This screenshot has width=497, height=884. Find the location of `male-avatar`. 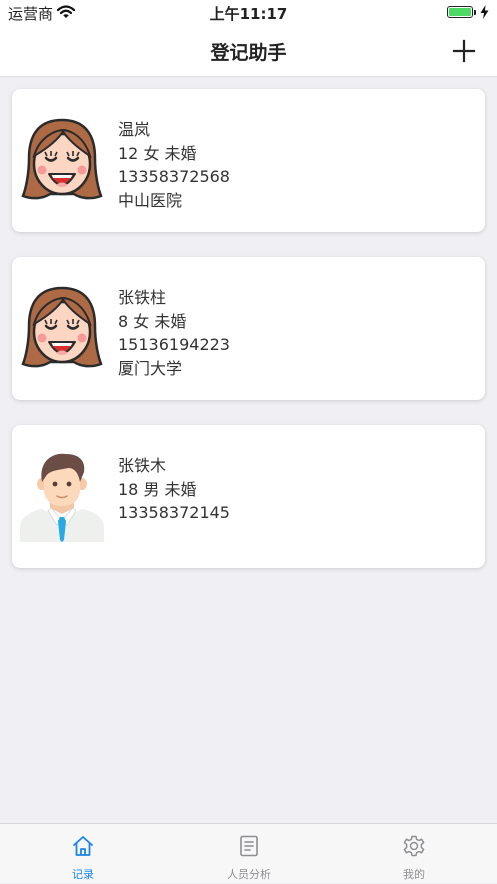

male-avatar is located at coordinates (62, 496).